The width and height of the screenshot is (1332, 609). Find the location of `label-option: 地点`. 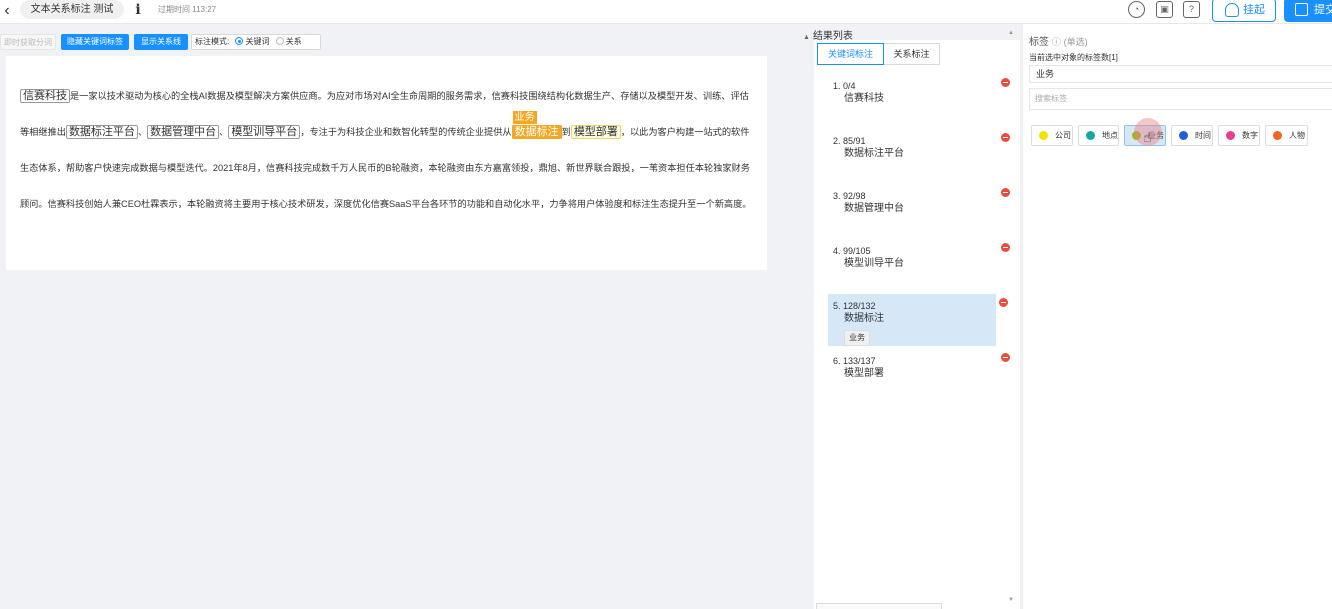

label-option: 地点 is located at coordinates (1098, 135).